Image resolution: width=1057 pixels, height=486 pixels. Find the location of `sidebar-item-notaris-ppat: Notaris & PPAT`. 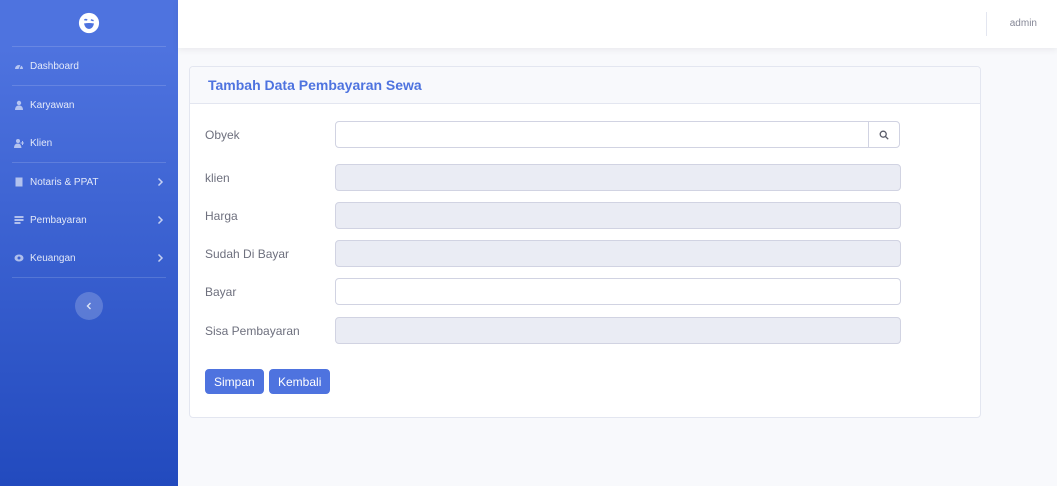

sidebar-item-notaris-ppat: Notaris & PPAT is located at coordinates (89, 182).